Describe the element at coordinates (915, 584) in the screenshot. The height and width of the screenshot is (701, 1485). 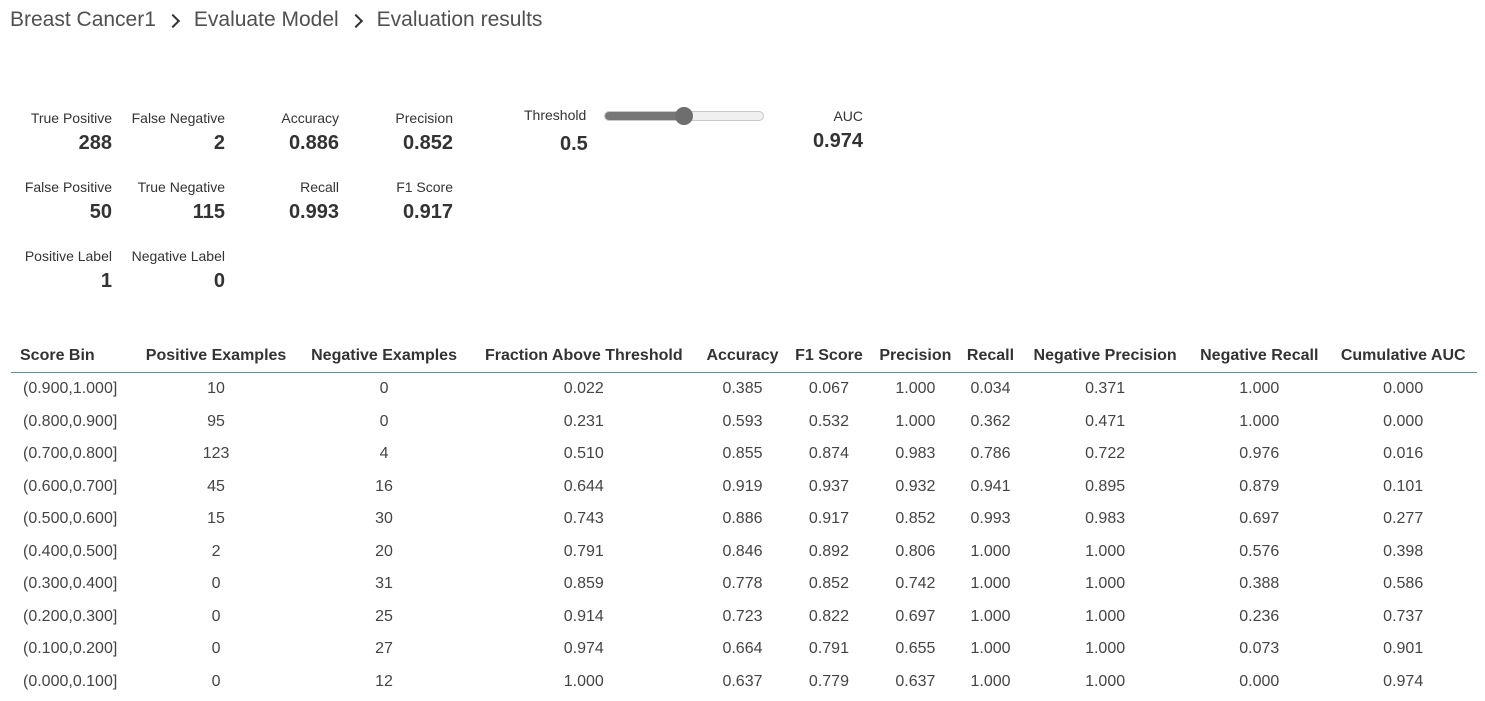
I see `table-cell: 0.742` at that location.